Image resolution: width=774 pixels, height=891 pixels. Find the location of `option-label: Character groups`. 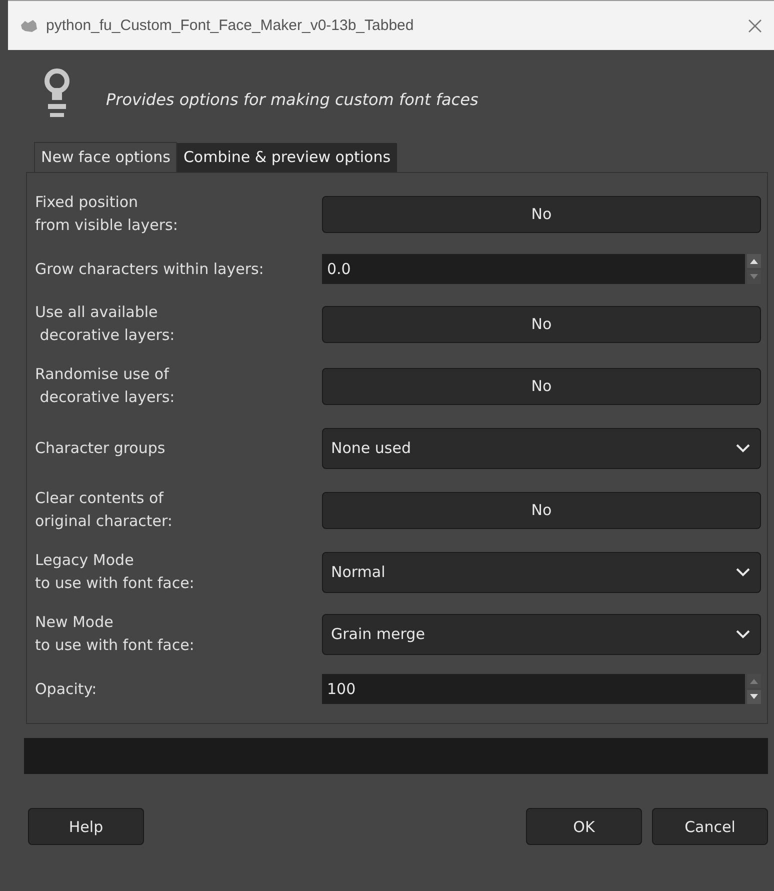

option-label: Character groups is located at coordinates (100, 448).